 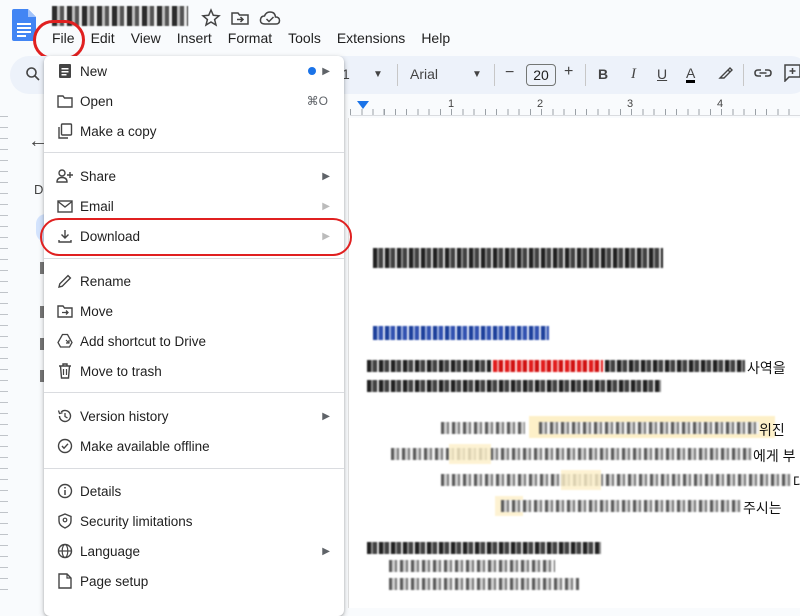 I want to click on menu-tools: Tools, so click(x=304, y=38).